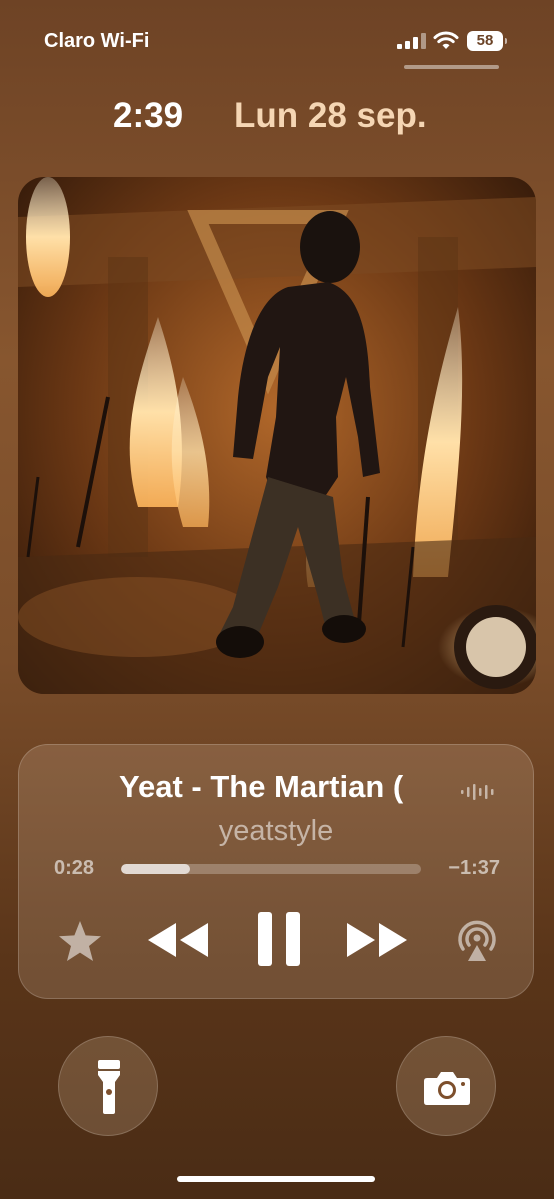 This screenshot has width=554, height=1199. Describe the element at coordinates (148, 115) in the screenshot. I see `clock-time: 2:39` at that location.